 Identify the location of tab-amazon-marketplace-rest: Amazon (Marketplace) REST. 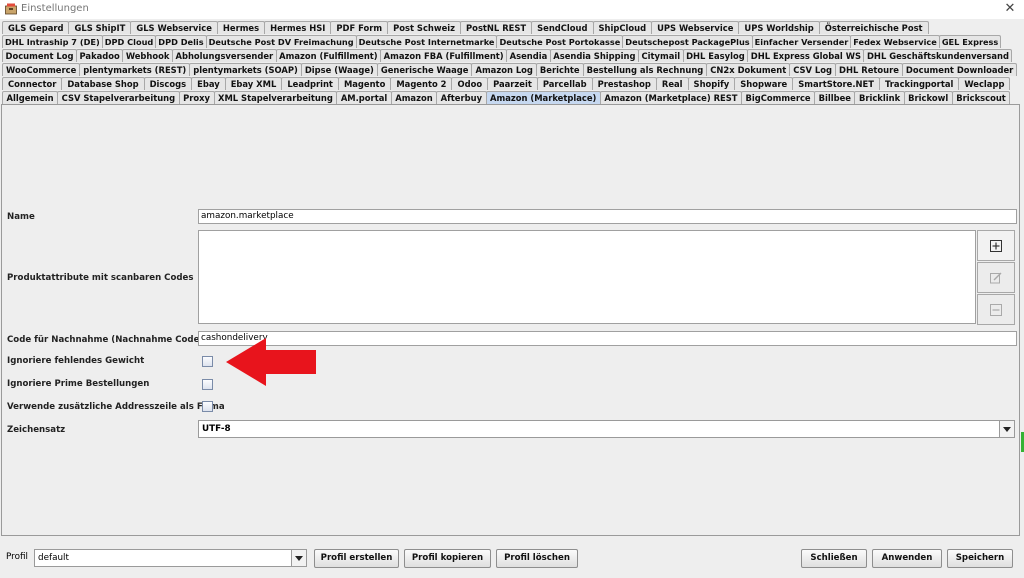
(671, 97).